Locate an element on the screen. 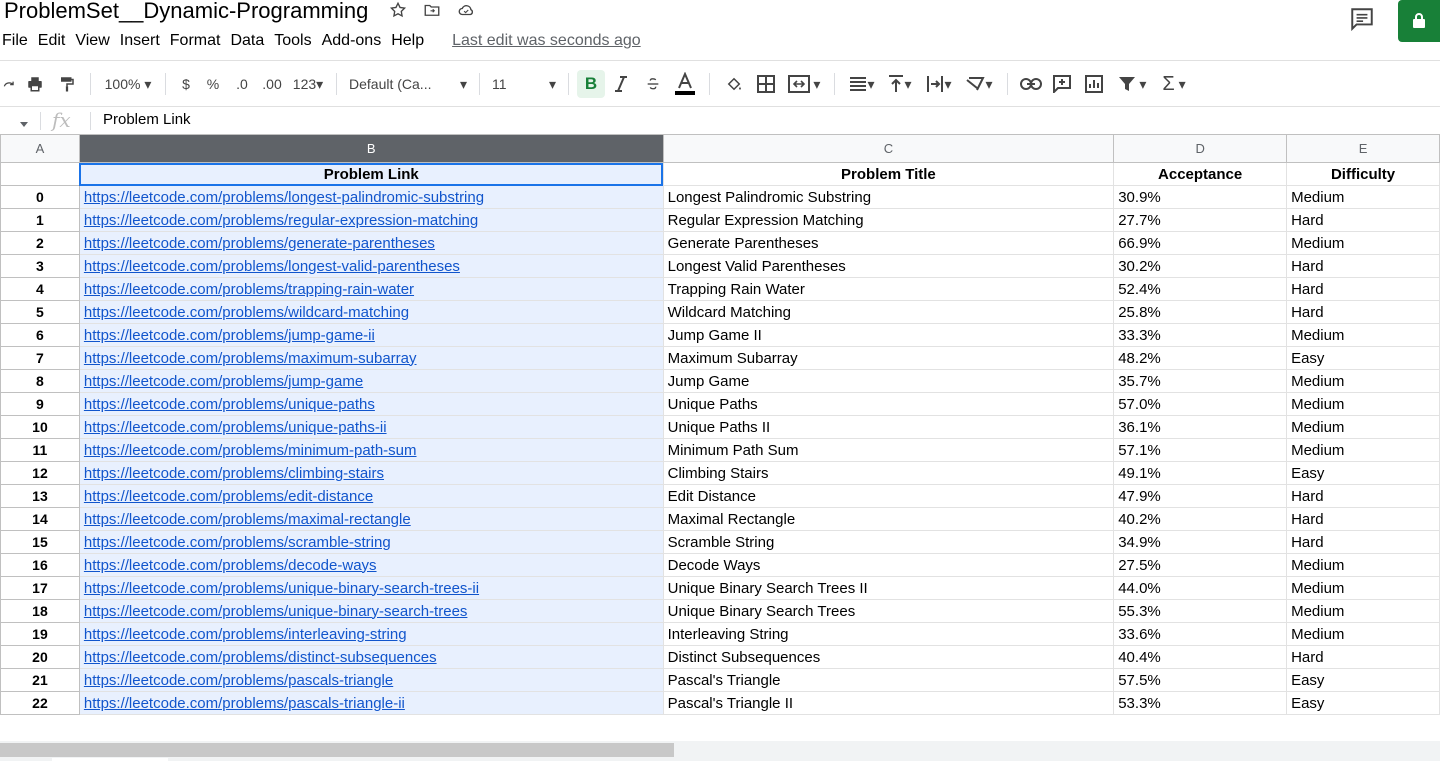  vertical-align-icon: ▾ is located at coordinates (900, 84).